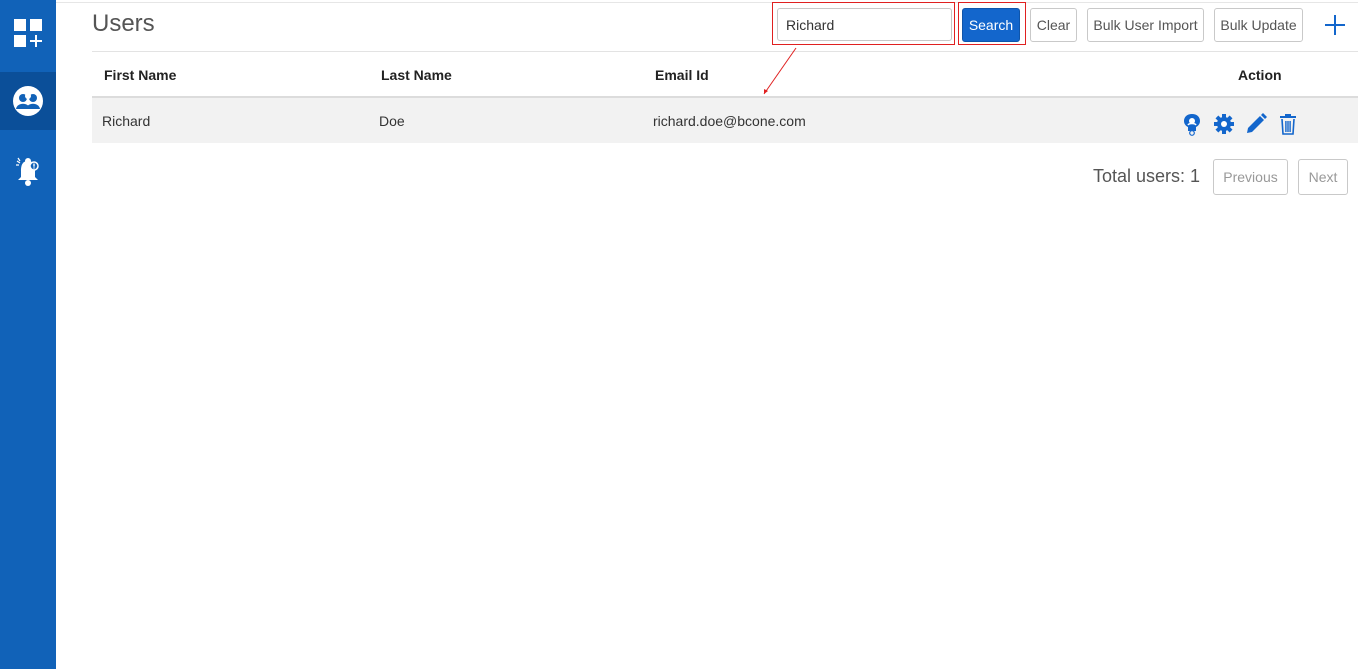  What do you see at coordinates (1147, 176) in the screenshot?
I see `total-users-count: Total users: 1` at bounding box center [1147, 176].